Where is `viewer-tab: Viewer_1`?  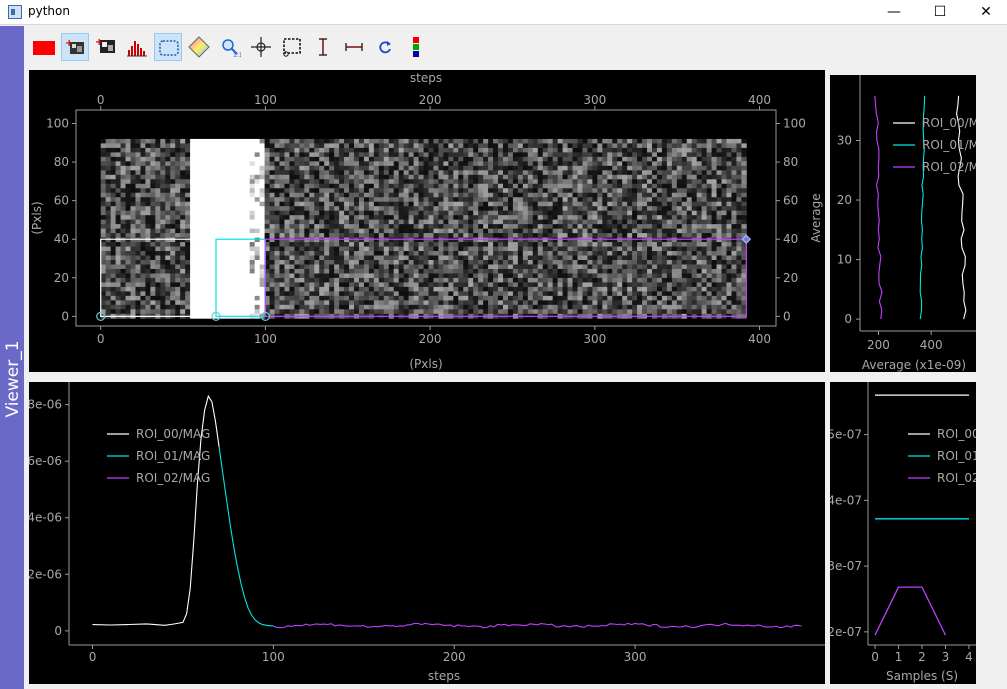
viewer-tab: Viewer_1 is located at coordinates (12, 357).